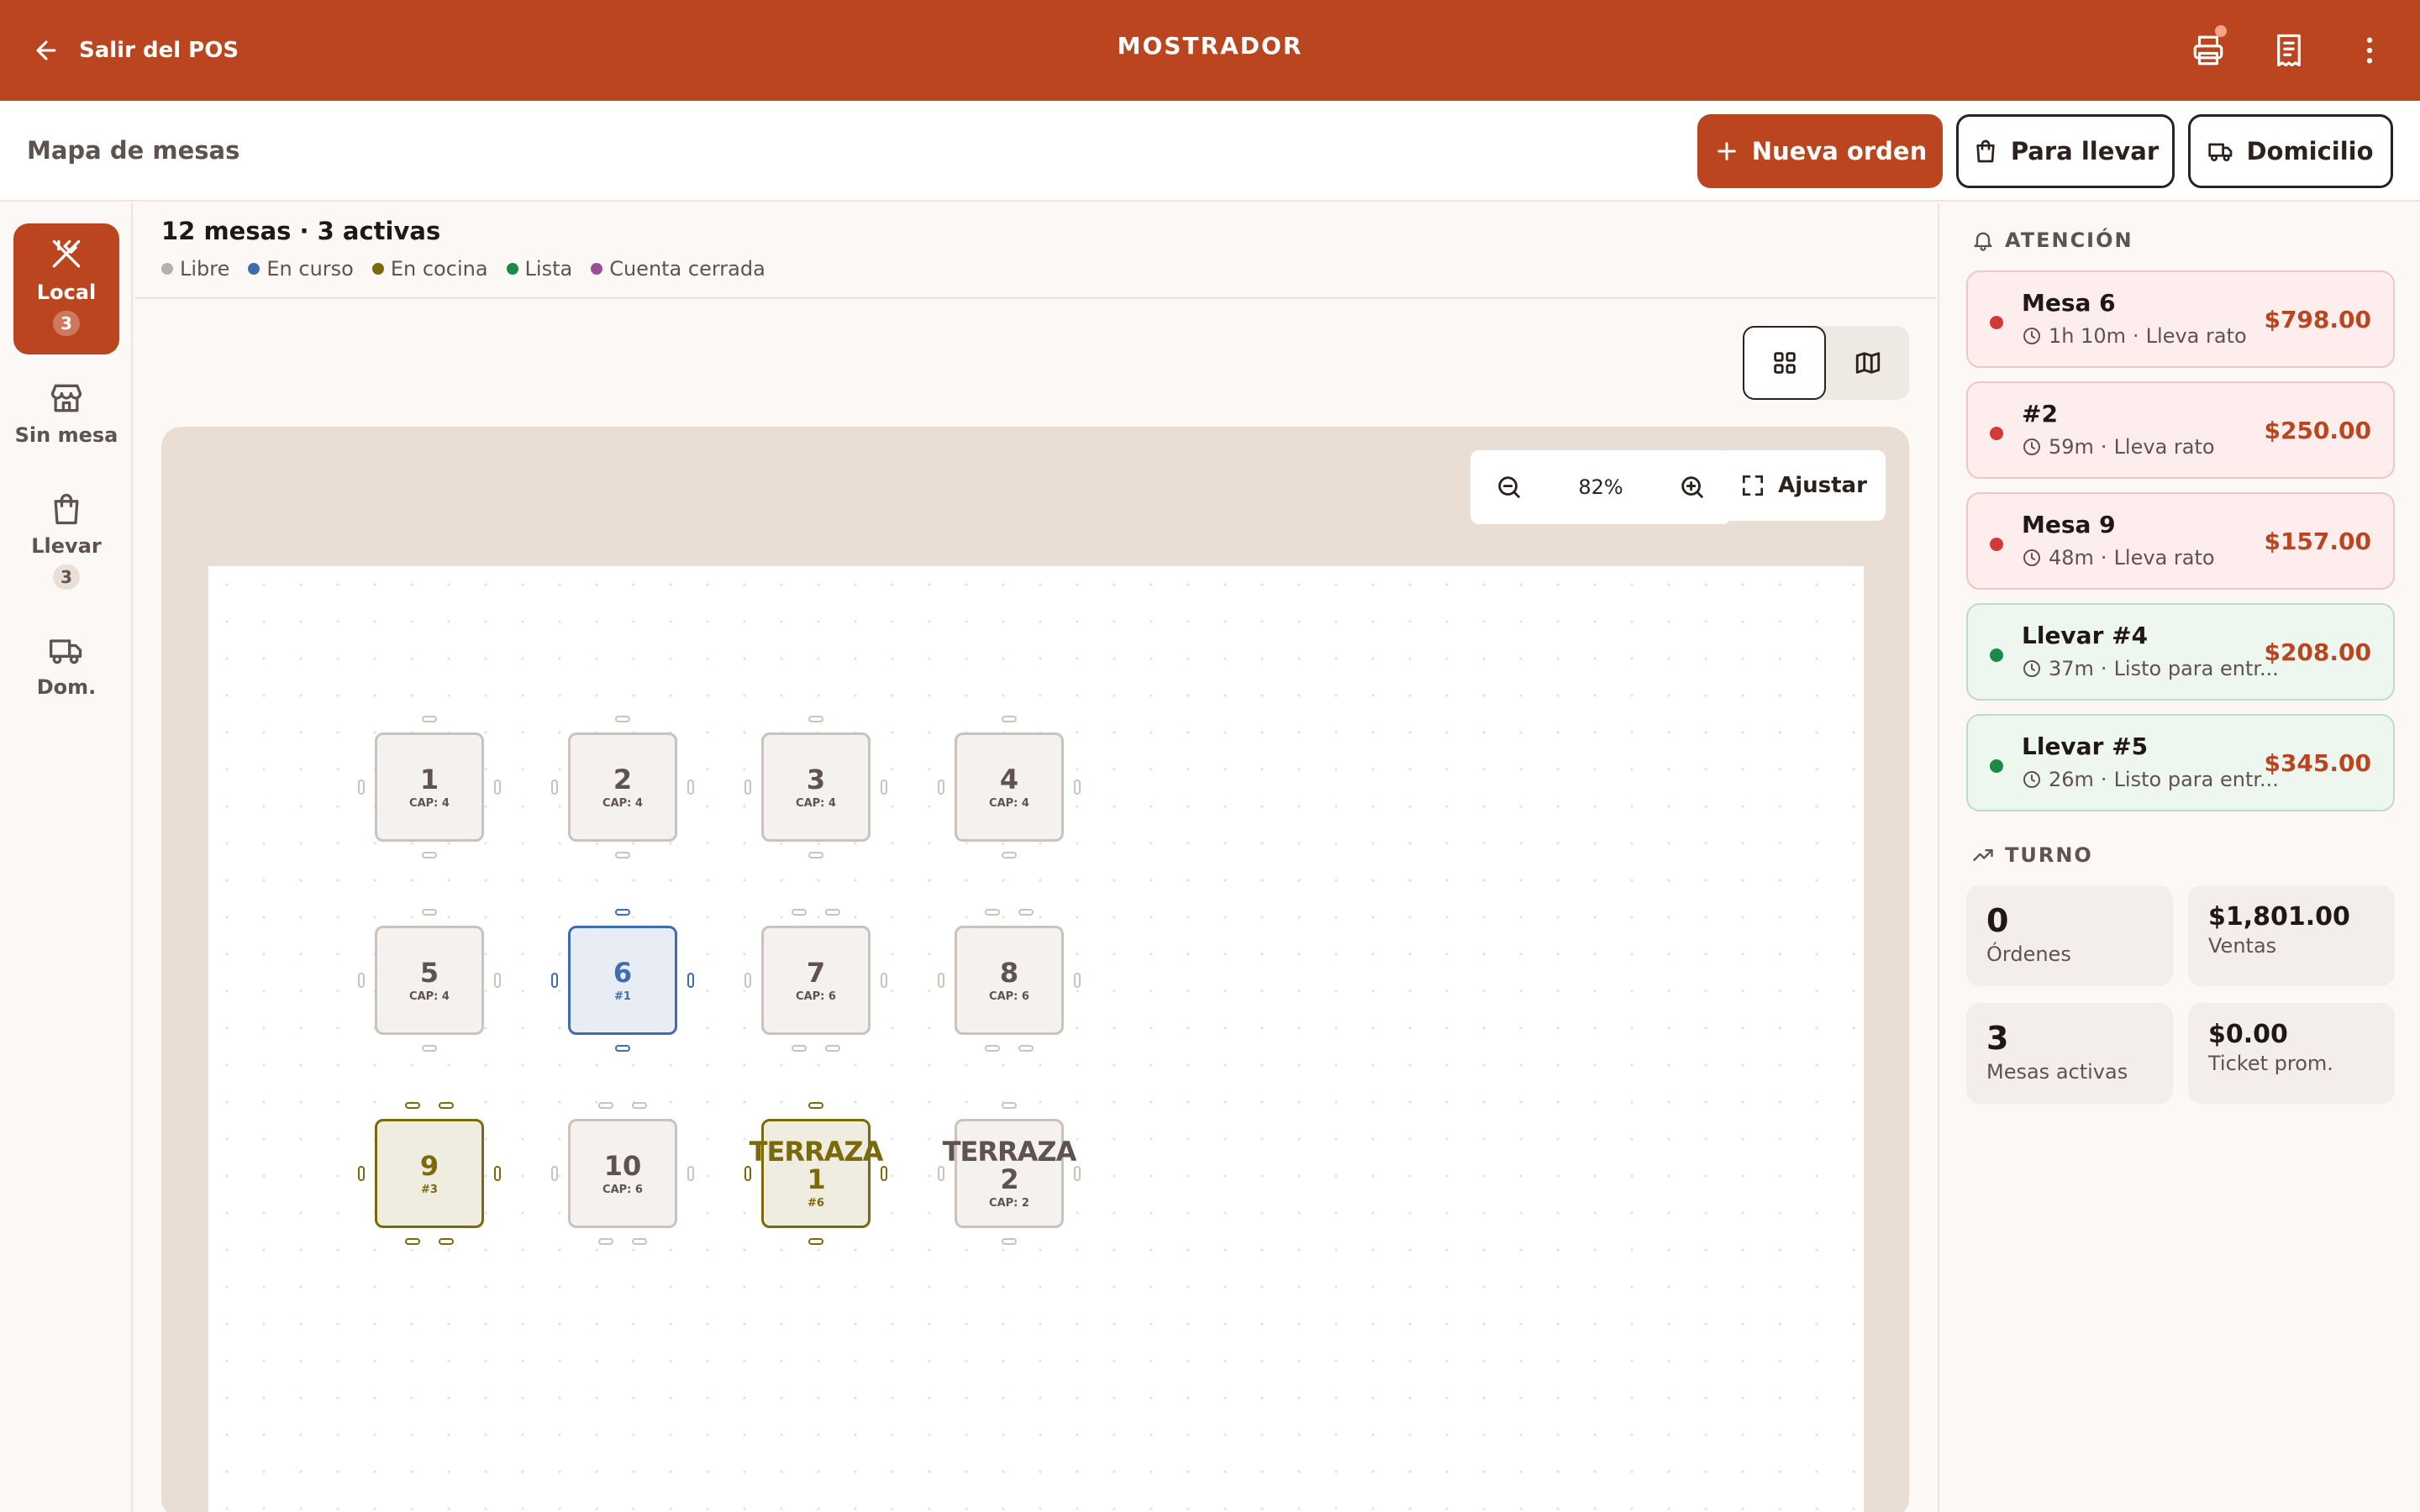 The width and height of the screenshot is (2420, 1512). I want to click on stat-orders: 0 Órdenes, so click(2069, 935).